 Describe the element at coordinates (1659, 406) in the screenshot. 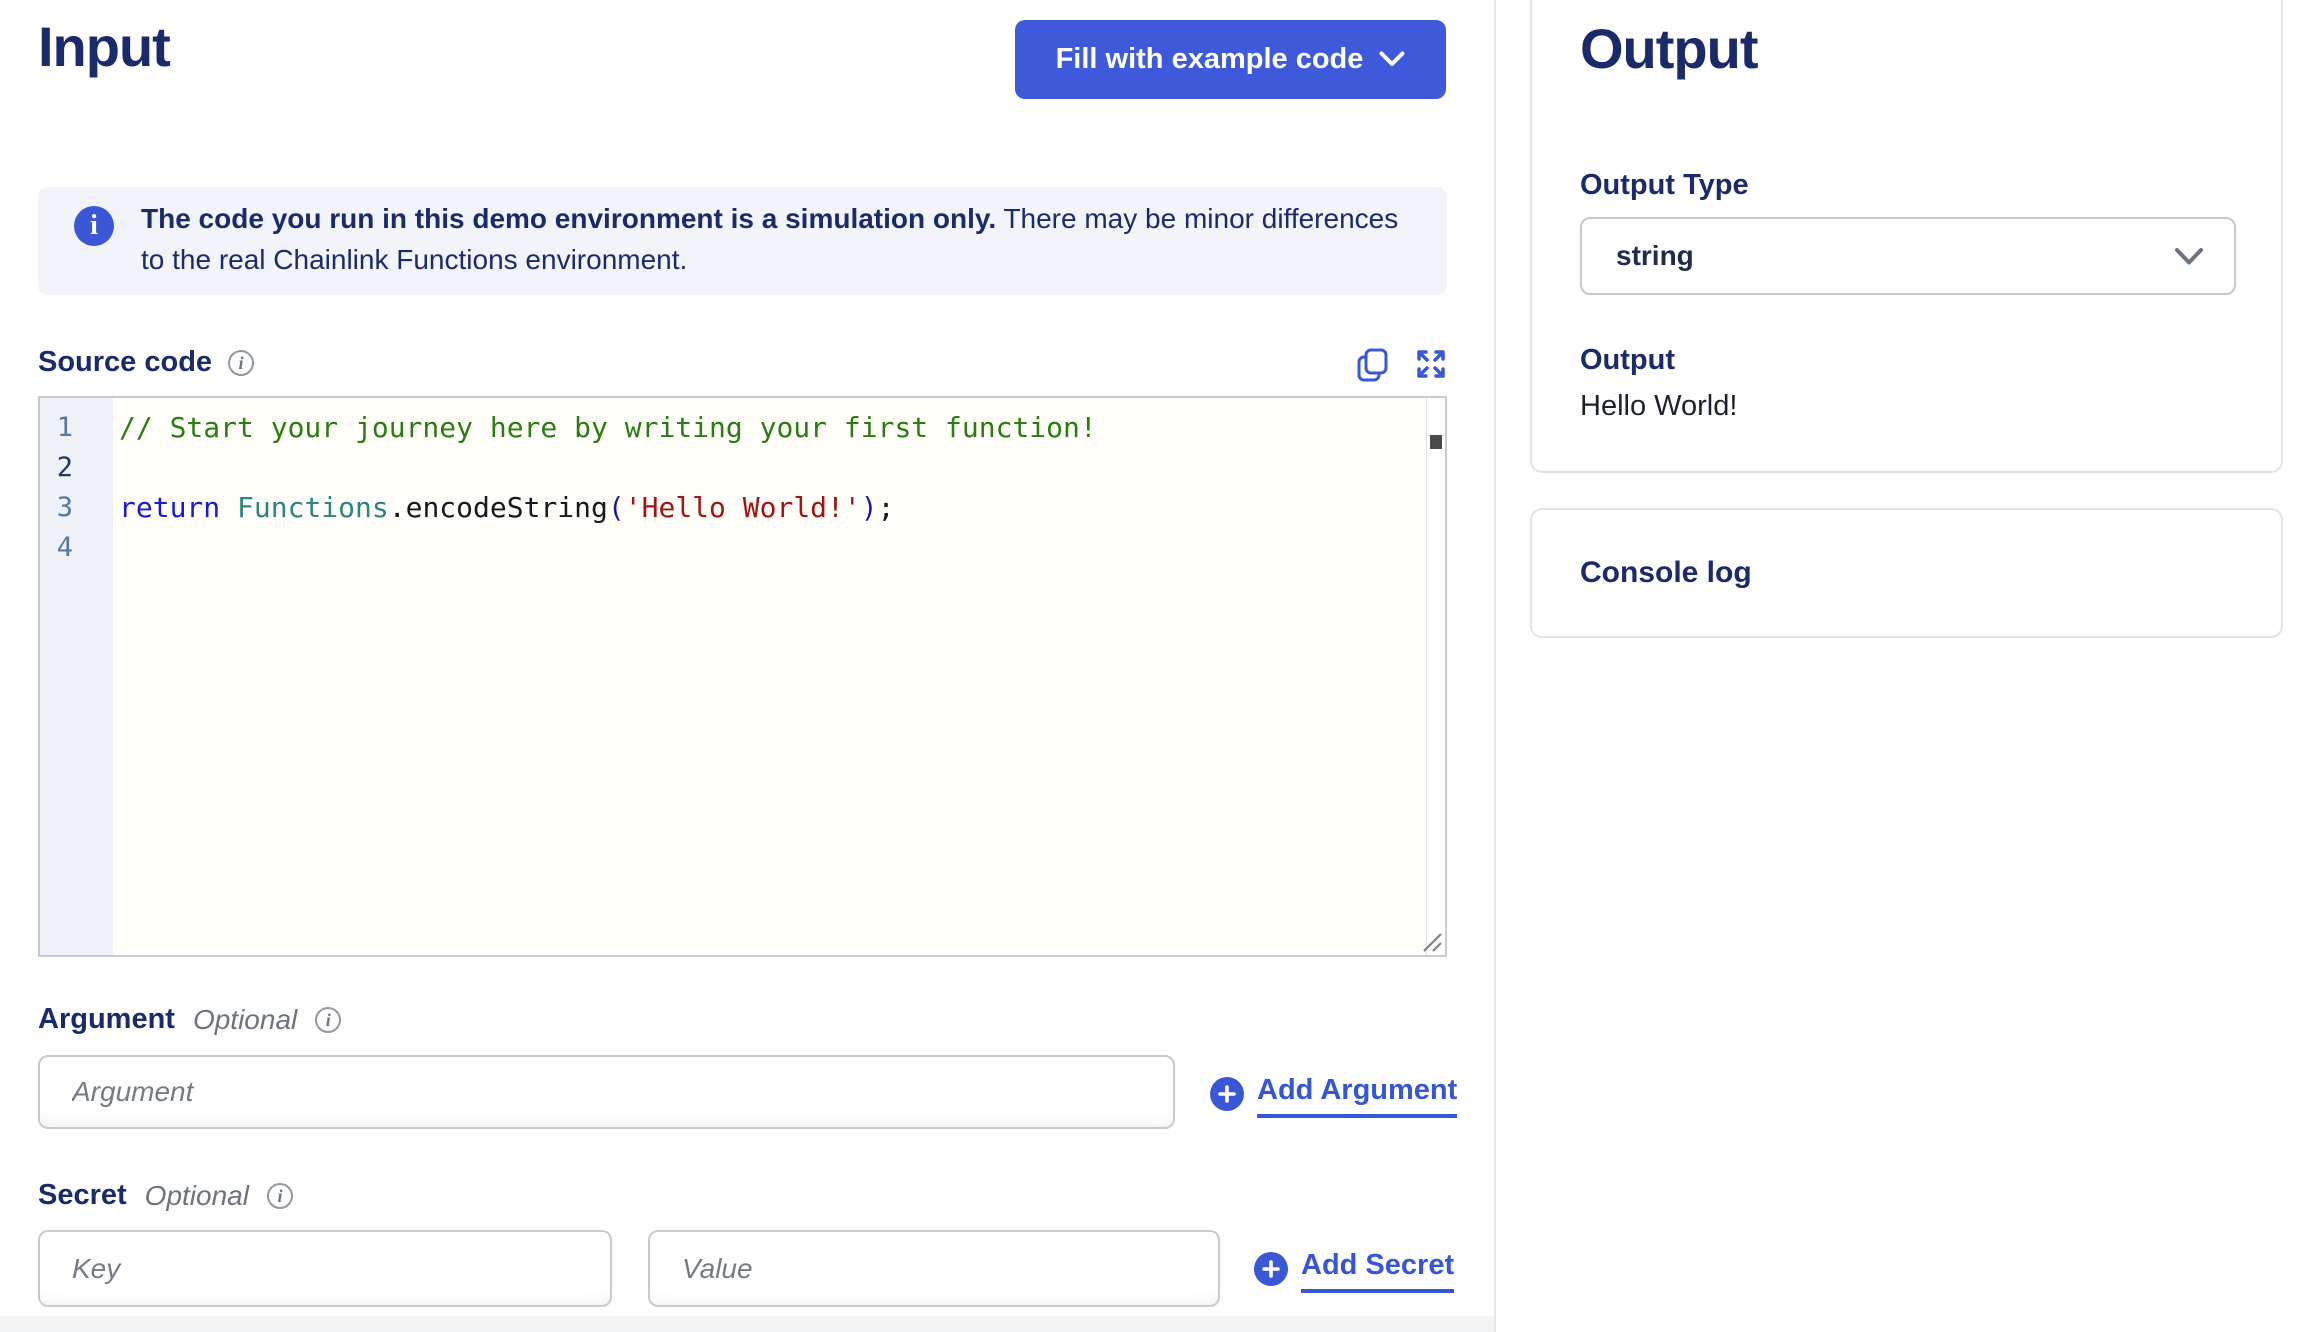

I see `output-result-value: Hello World!` at that location.